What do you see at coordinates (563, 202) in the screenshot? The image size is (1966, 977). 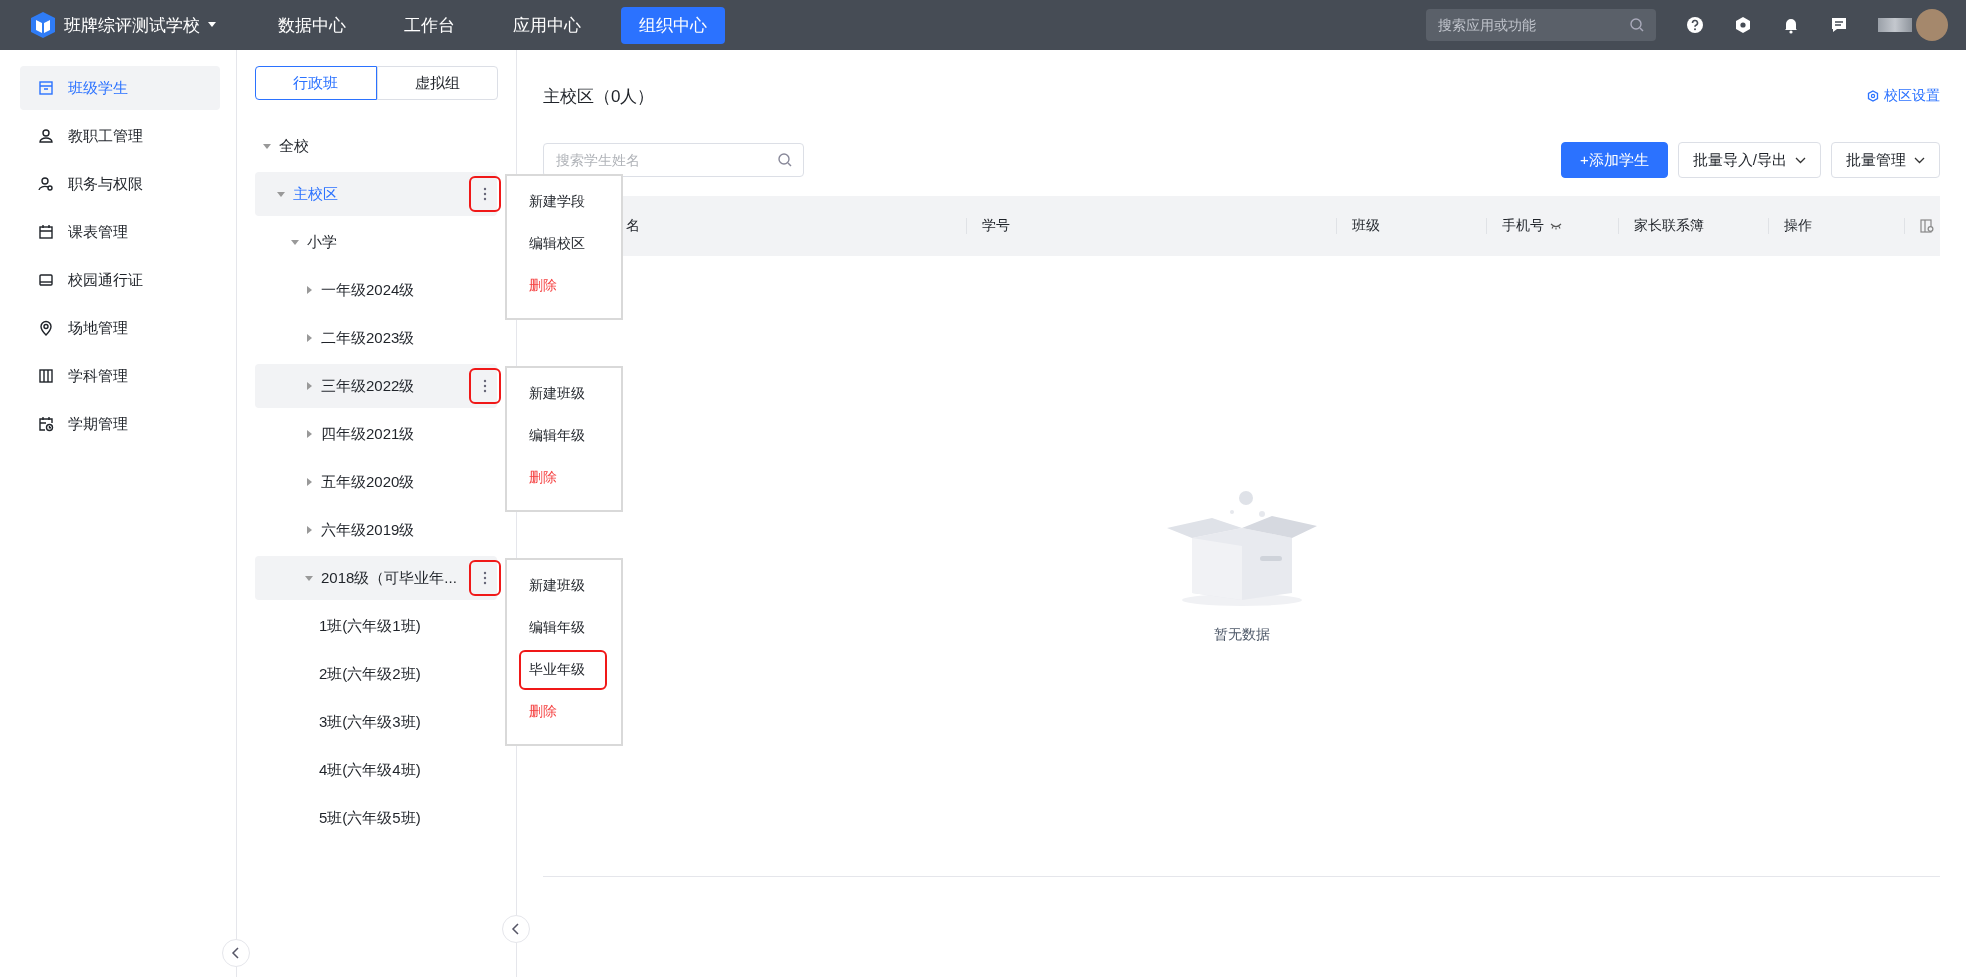 I see `menu-item: 新建学段` at bounding box center [563, 202].